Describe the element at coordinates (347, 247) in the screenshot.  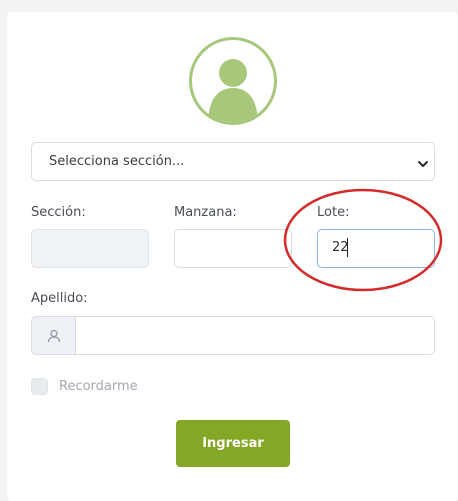
I see `text-caret` at that location.